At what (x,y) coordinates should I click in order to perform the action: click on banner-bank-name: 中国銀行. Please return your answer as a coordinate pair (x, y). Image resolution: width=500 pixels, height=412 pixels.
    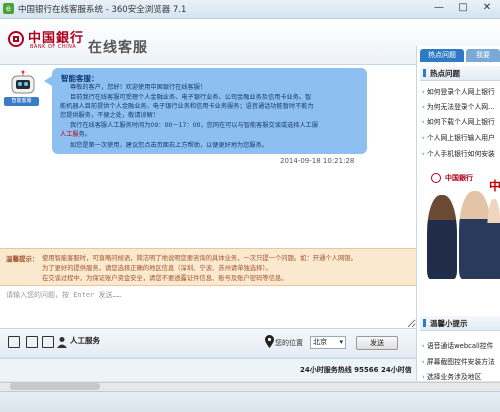
    Looking at the image, I should click on (459, 178).